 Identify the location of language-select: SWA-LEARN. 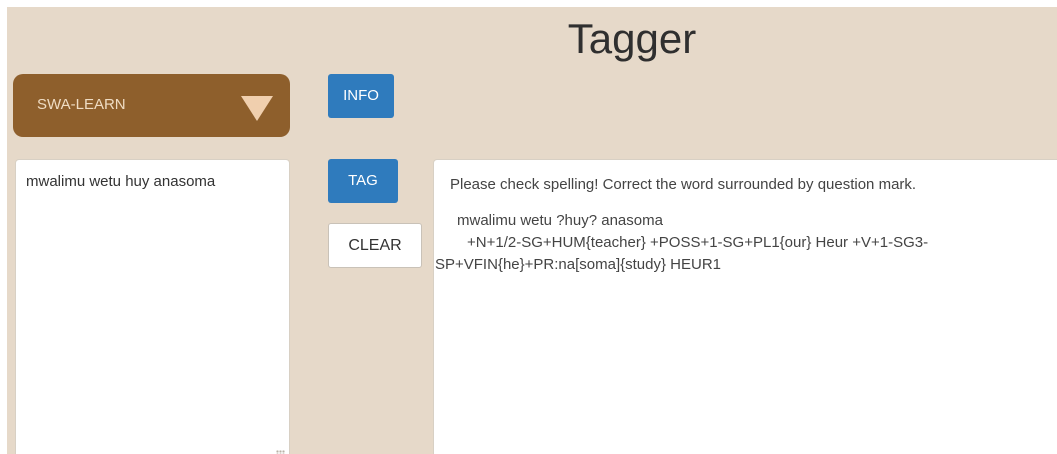
(151, 105).